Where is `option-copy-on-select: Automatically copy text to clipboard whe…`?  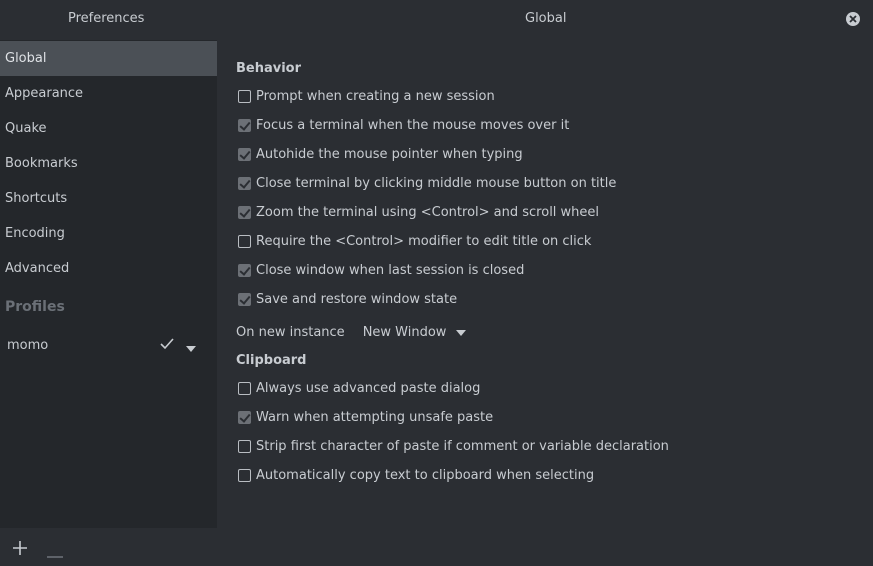 option-copy-on-select: Automatically copy text to clipboard whe… is located at coordinates (416, 475).